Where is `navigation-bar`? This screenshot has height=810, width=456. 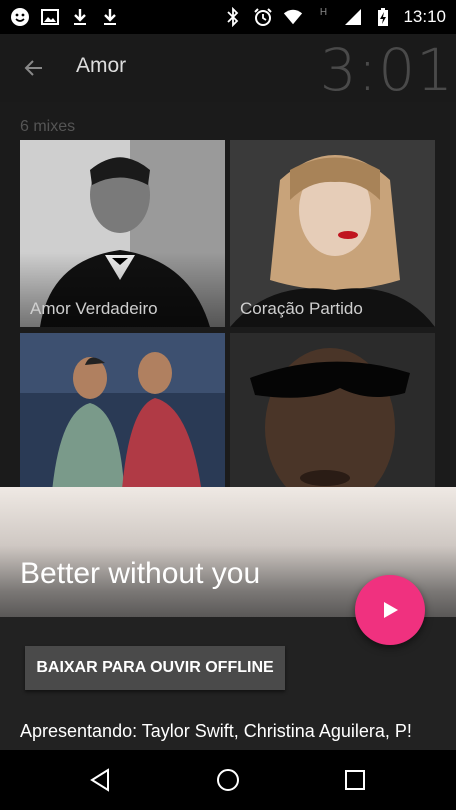
navigation-bar is located at coordinates (228, 780).